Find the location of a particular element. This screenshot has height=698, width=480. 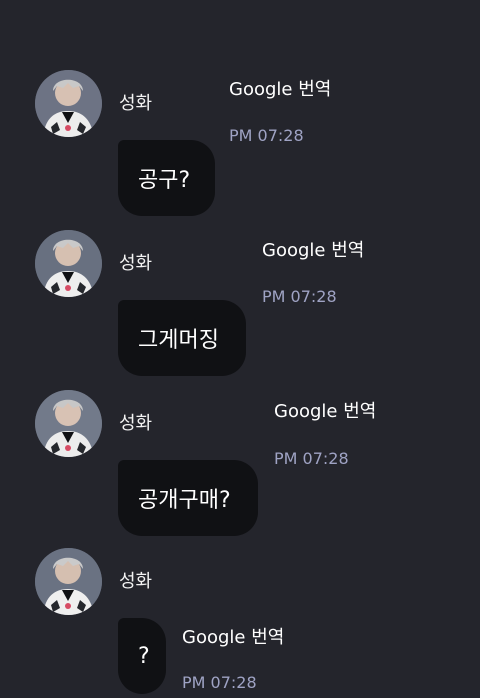

message-text: ? is located at coordinates (144, 656).